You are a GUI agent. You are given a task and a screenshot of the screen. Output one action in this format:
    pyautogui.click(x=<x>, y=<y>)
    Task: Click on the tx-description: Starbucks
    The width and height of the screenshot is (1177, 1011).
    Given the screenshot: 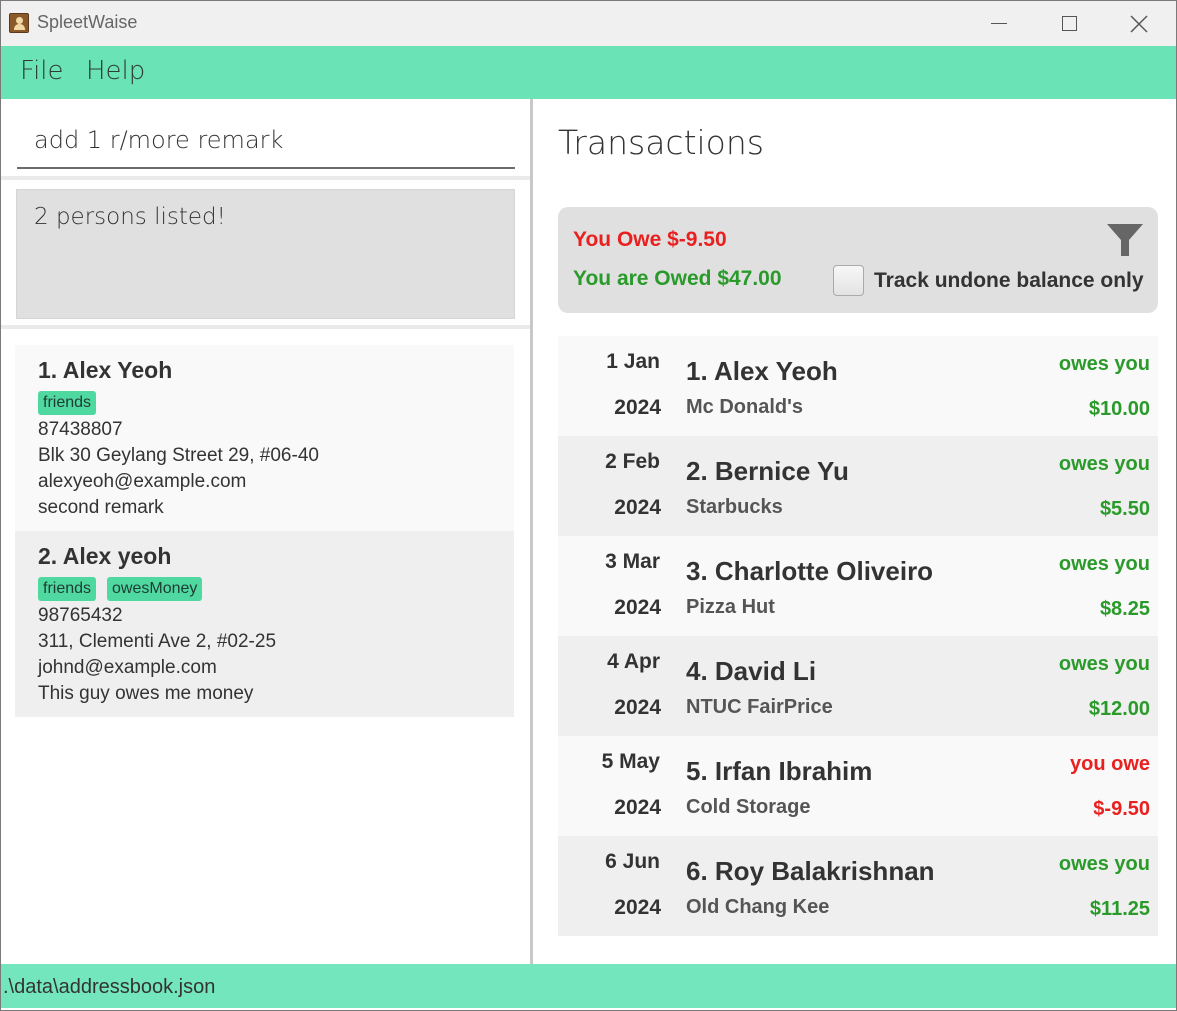 What is the action you would take?
    pyautogui.click(x=734, y=507)
    